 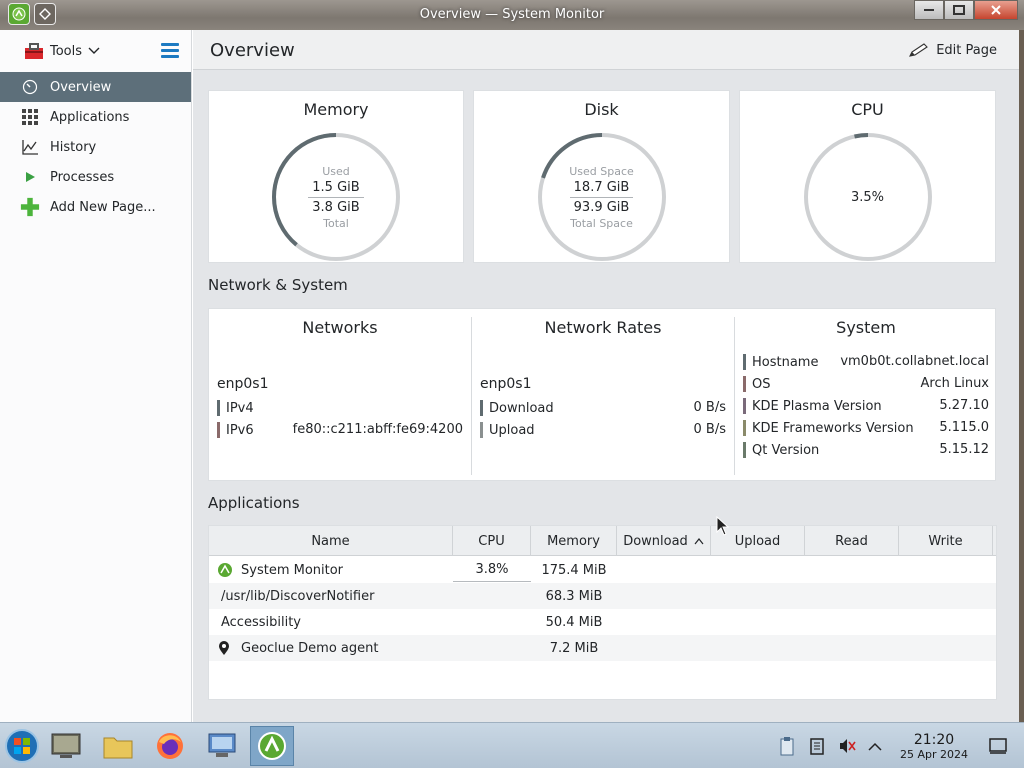 I want to click on ipv4-row: IPv4, so click(x=340, y=408).